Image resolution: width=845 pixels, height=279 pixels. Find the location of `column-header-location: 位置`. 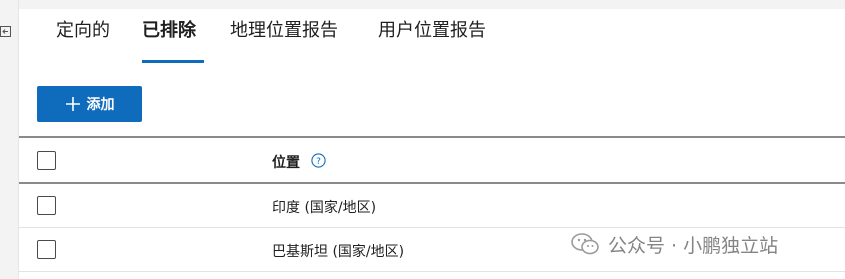

column-header-location: 位置 is located at coordinates (286, 162).